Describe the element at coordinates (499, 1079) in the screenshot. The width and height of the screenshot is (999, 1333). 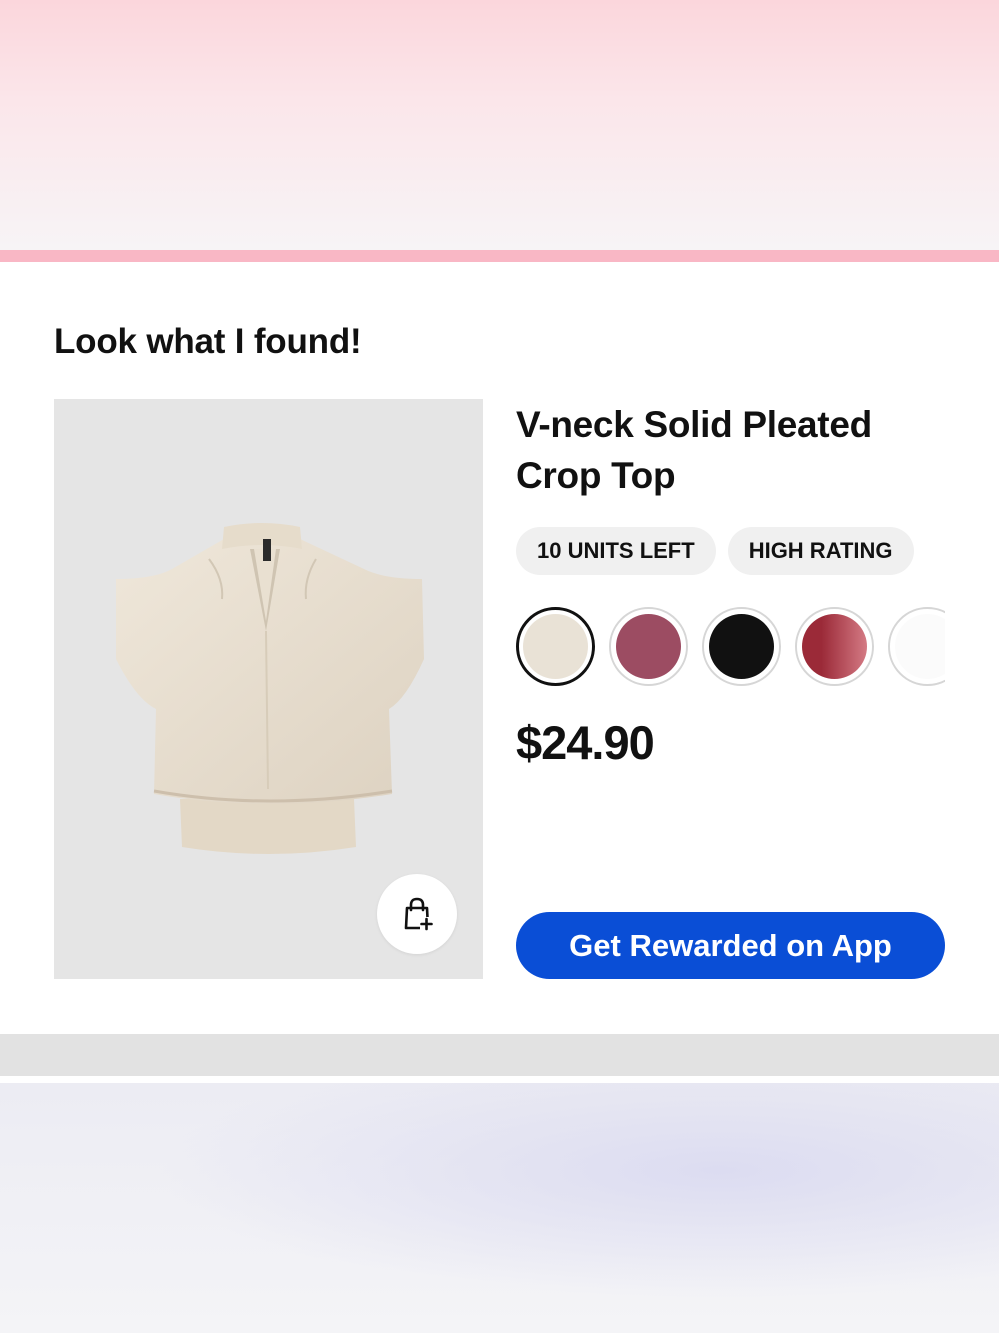
I see `white-gap` at that location.